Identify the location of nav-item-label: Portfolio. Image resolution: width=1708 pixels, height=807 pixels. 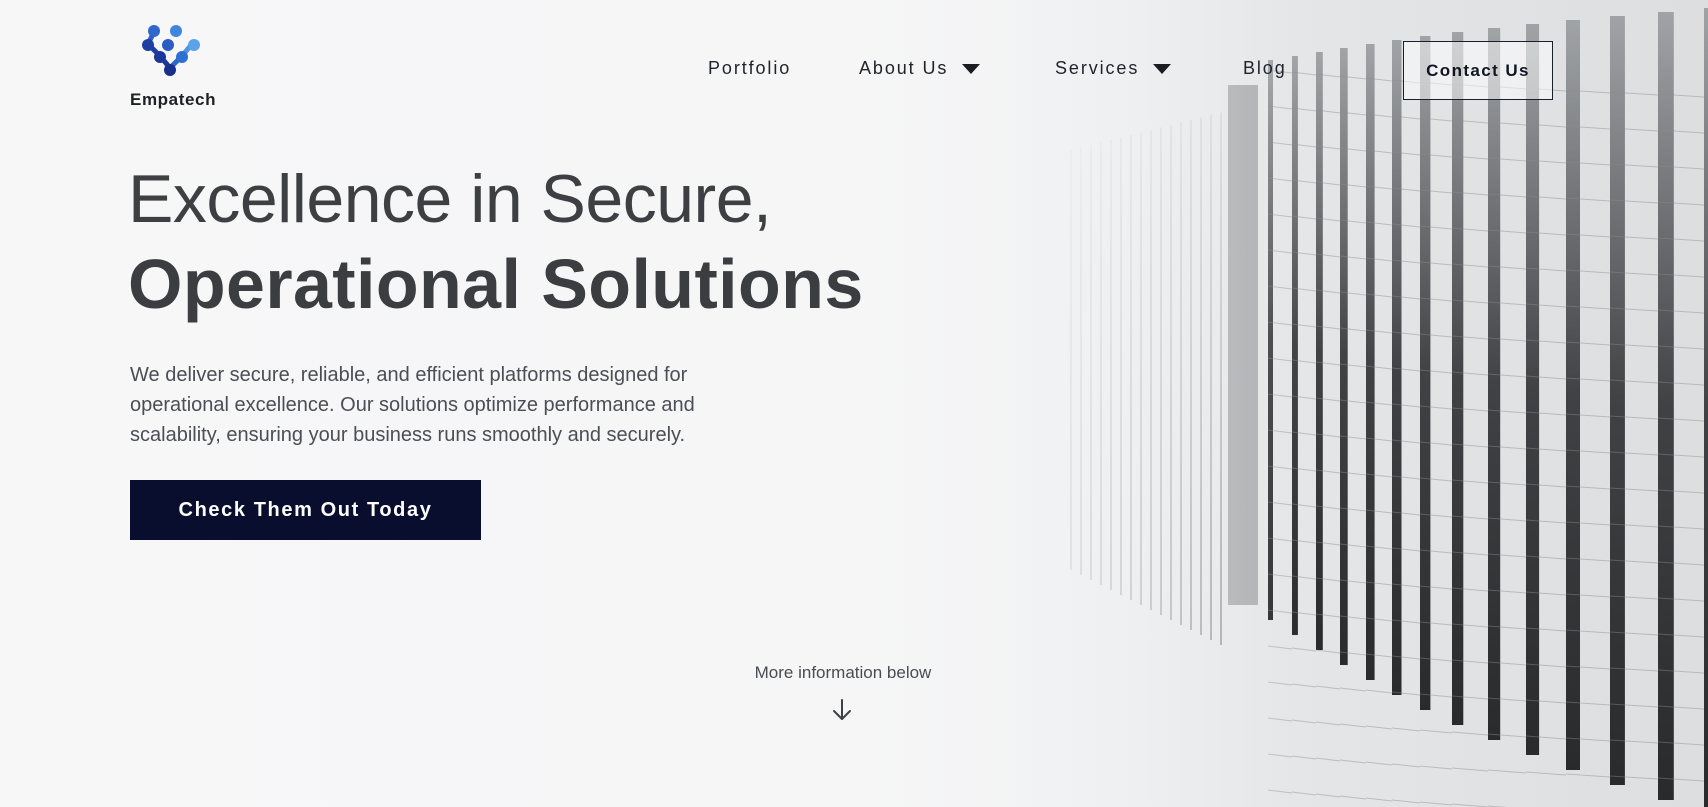
(750, 68).